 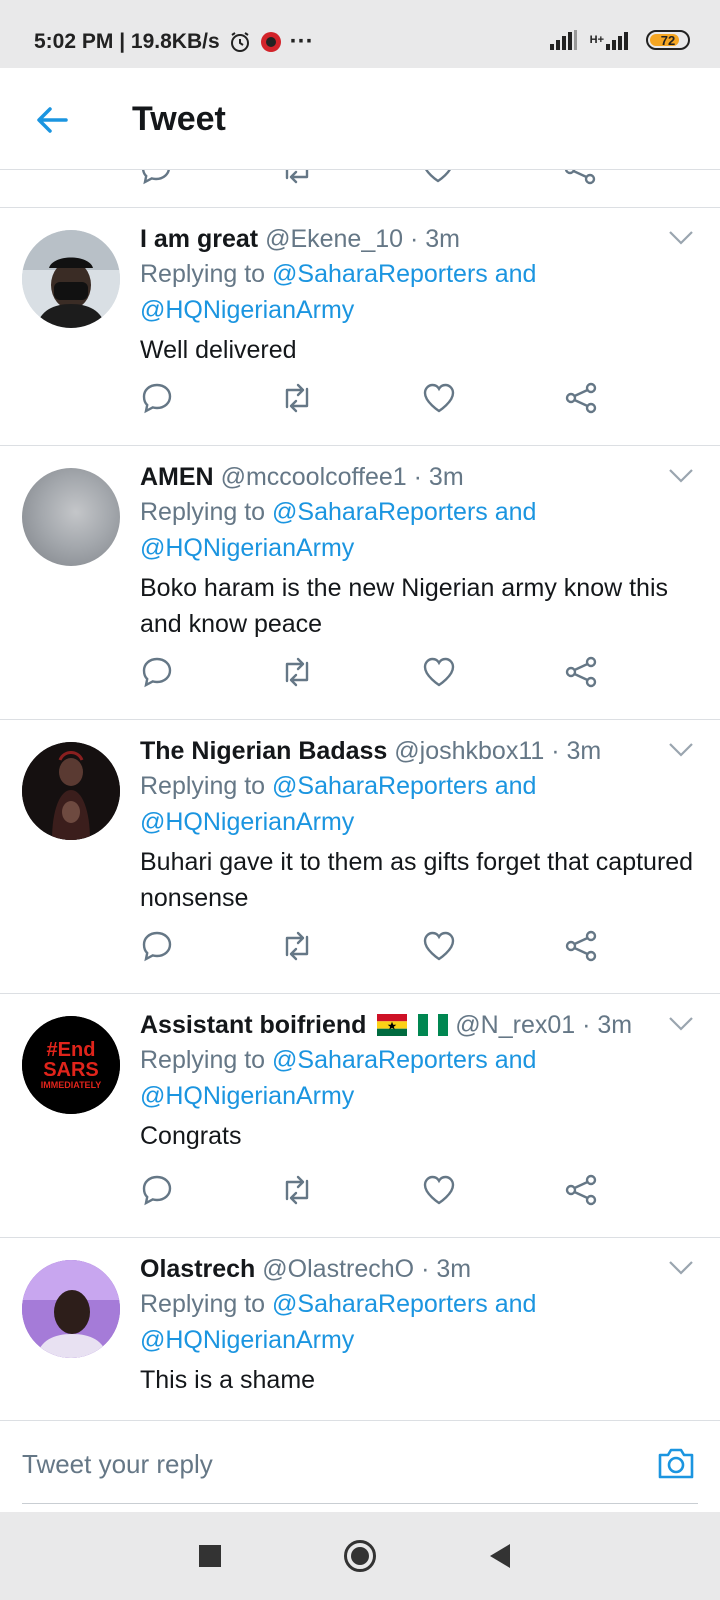 I want to click on tweet-author-name: I am great, so click(x=199, y=239).